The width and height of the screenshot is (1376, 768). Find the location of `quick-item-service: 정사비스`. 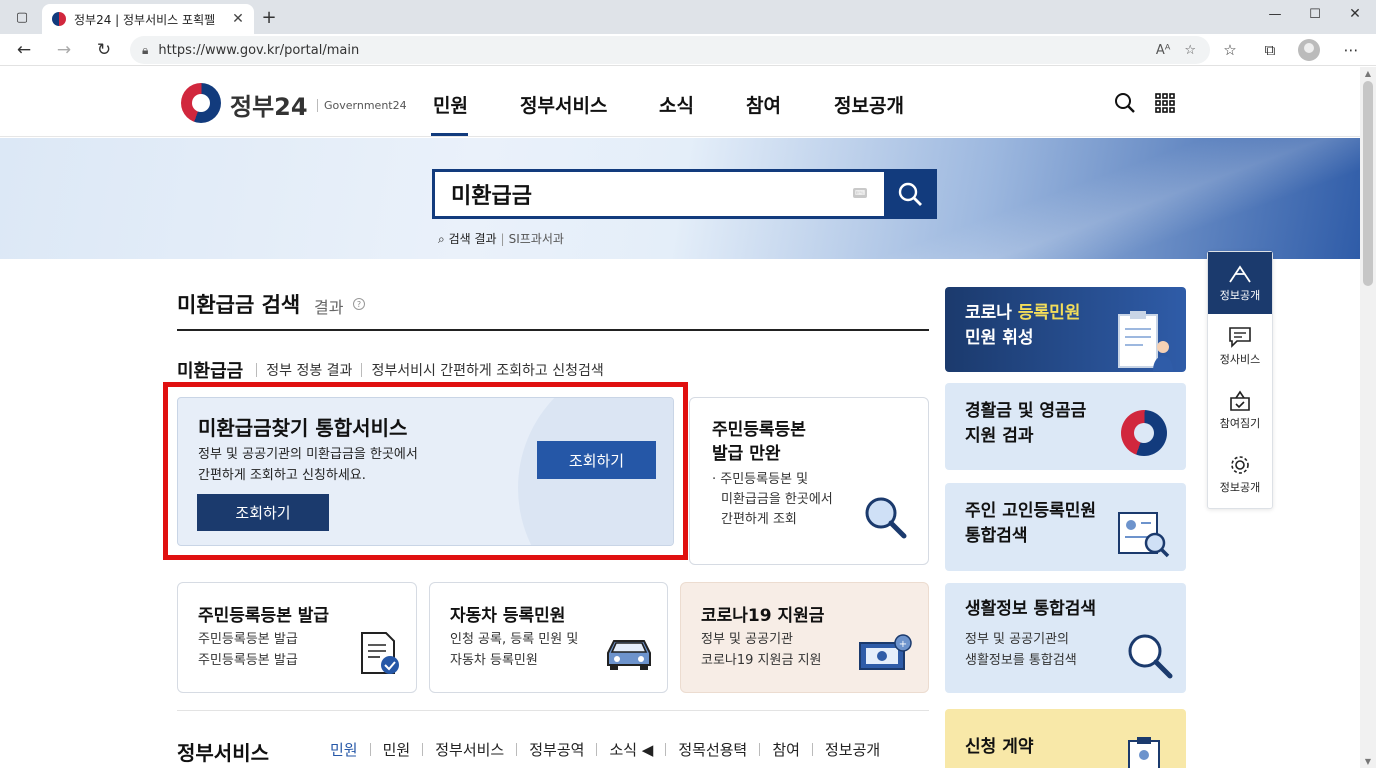

quick-item-service: 정사비스 is located at coordinates (1240, 346).